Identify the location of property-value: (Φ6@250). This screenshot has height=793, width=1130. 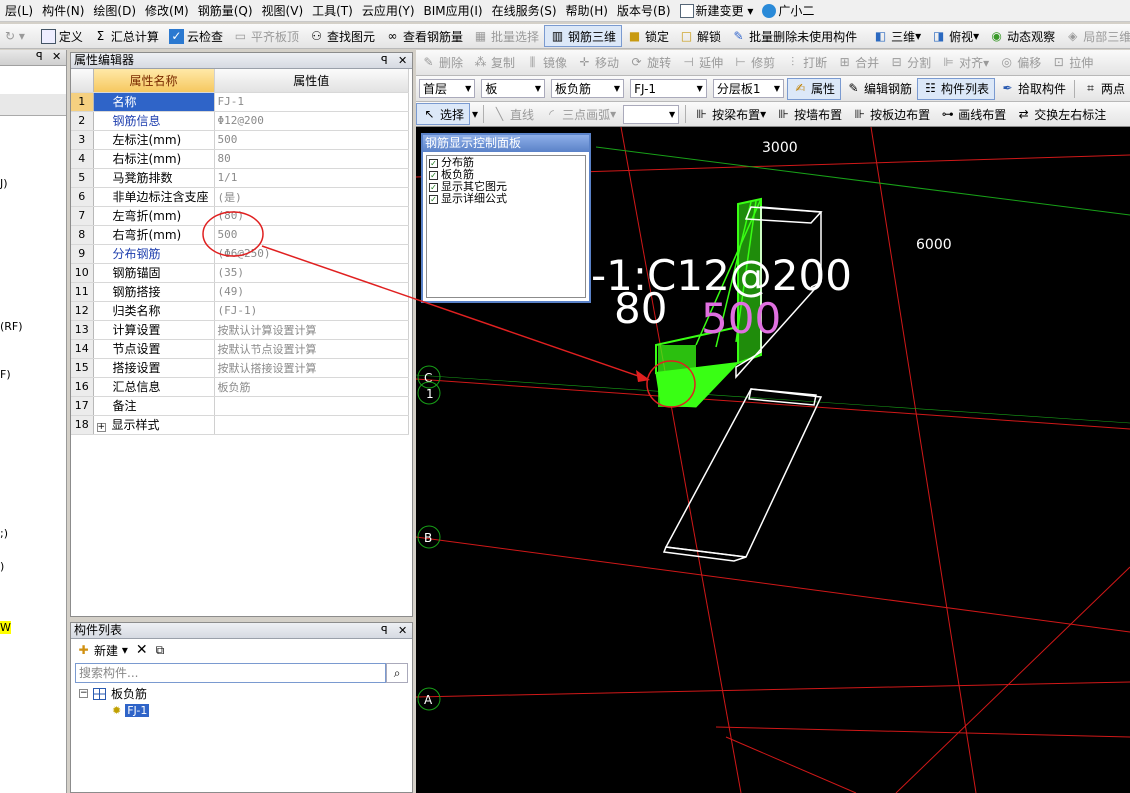
(311, 254).